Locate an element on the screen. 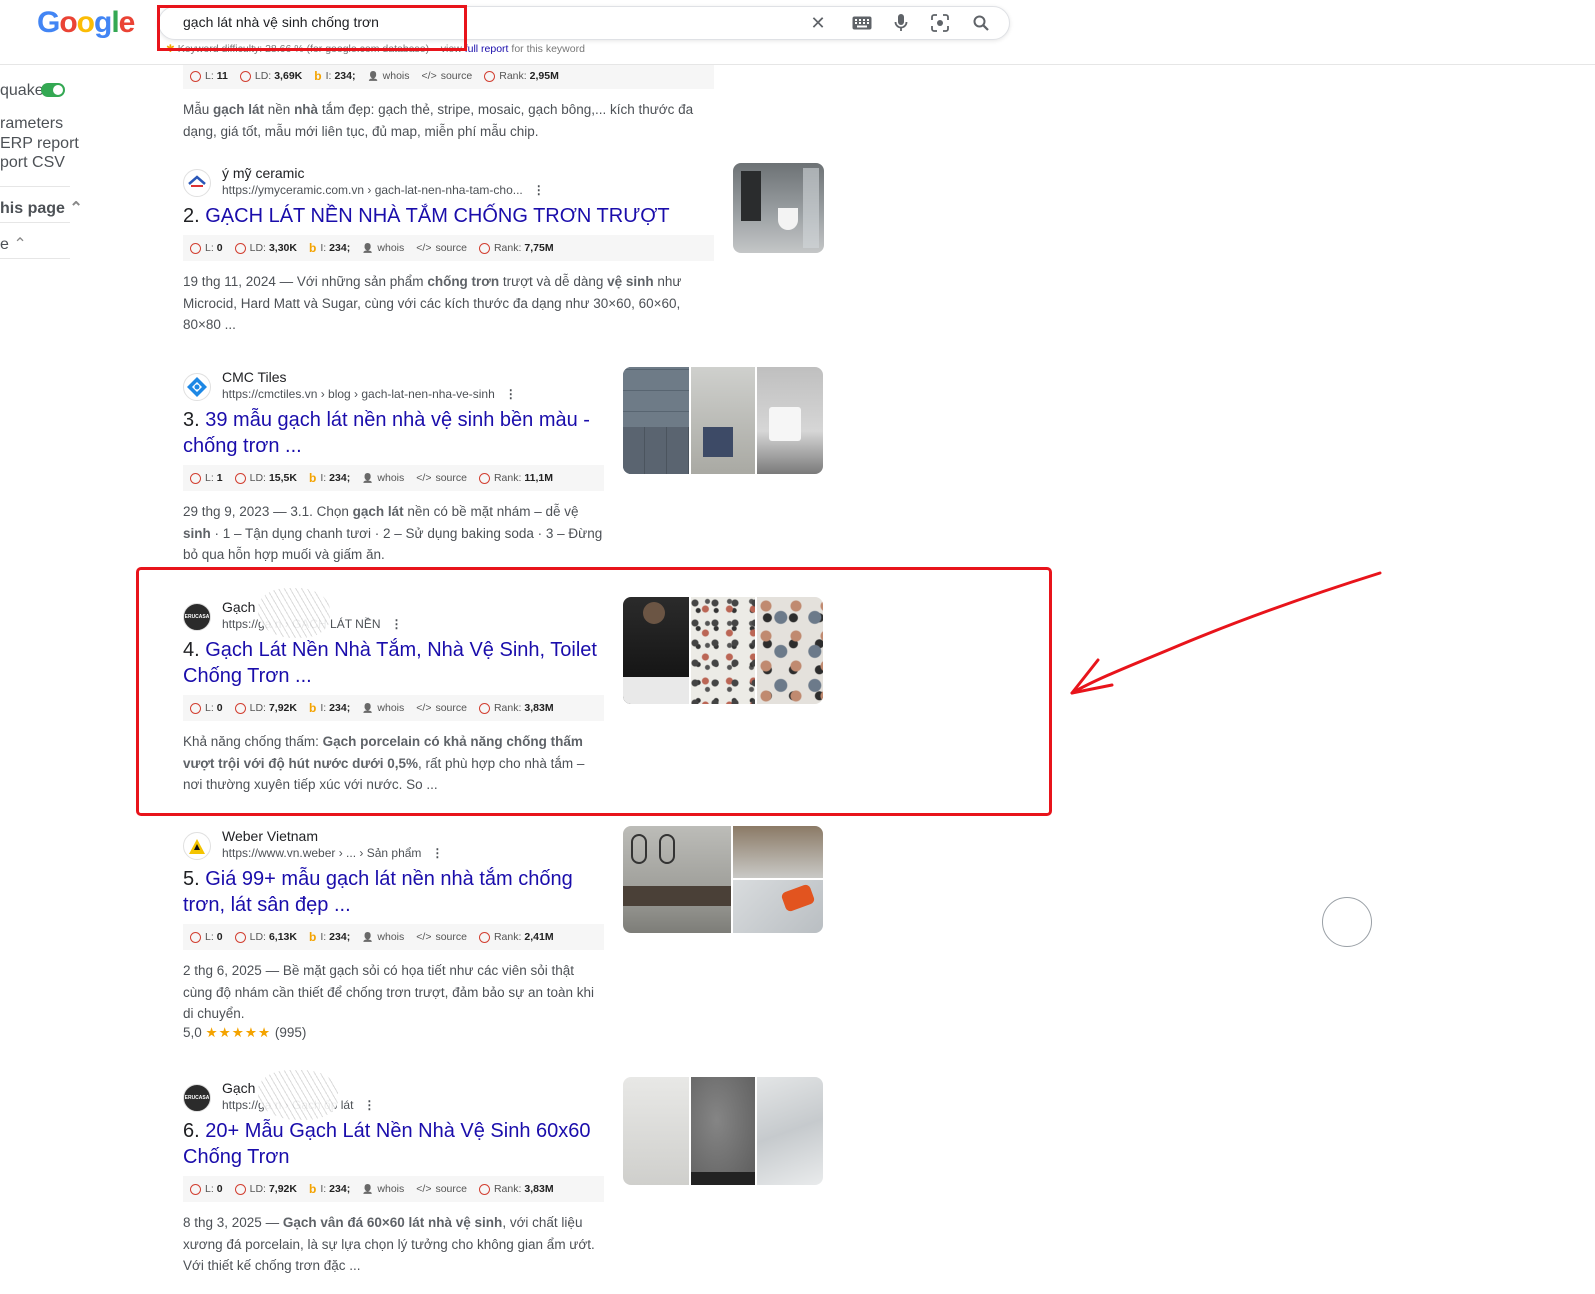 The image size is (1595, 1294). keyboard-icon is located at coordinates (862, 23).